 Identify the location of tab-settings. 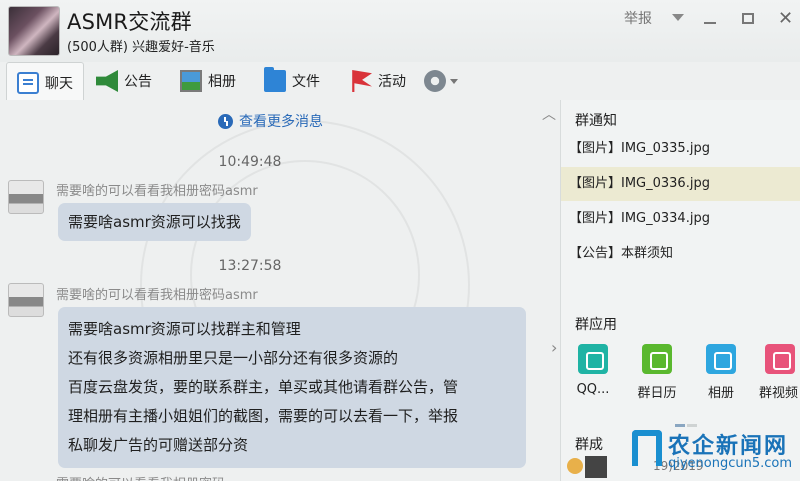
(441, 81).